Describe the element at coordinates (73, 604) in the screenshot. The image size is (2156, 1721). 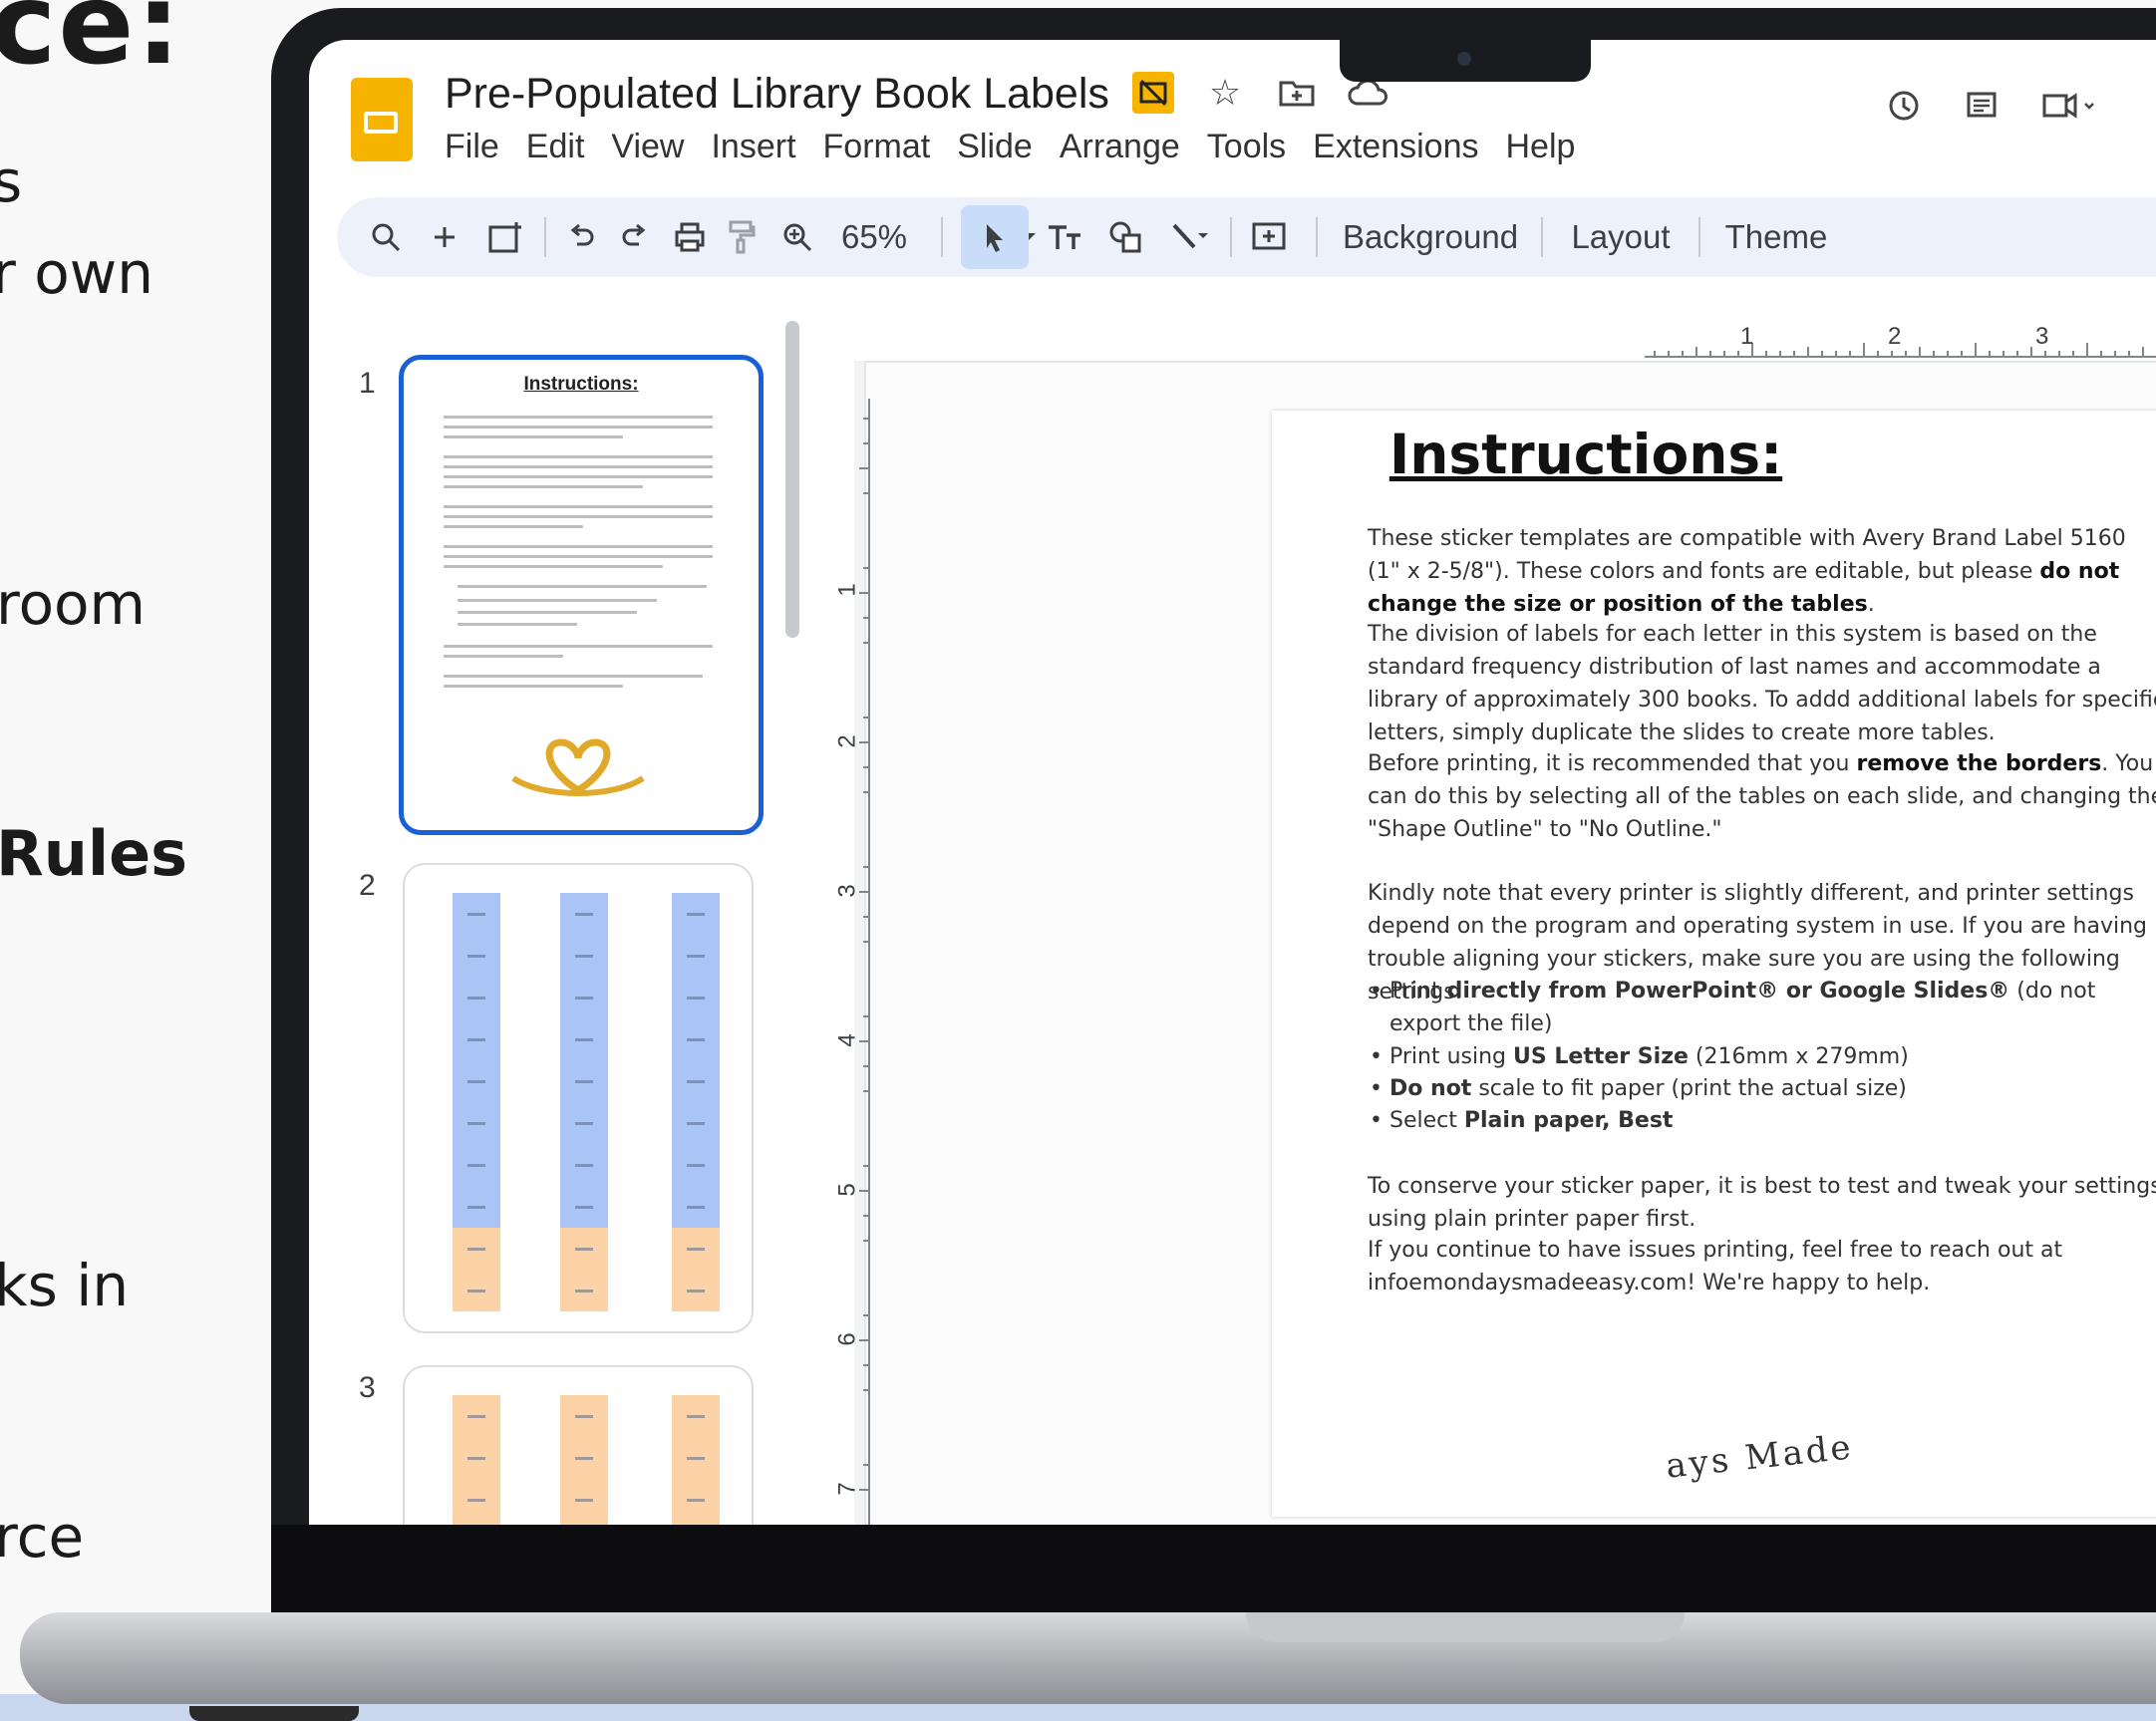
I see `side-text-line: room` at that location.